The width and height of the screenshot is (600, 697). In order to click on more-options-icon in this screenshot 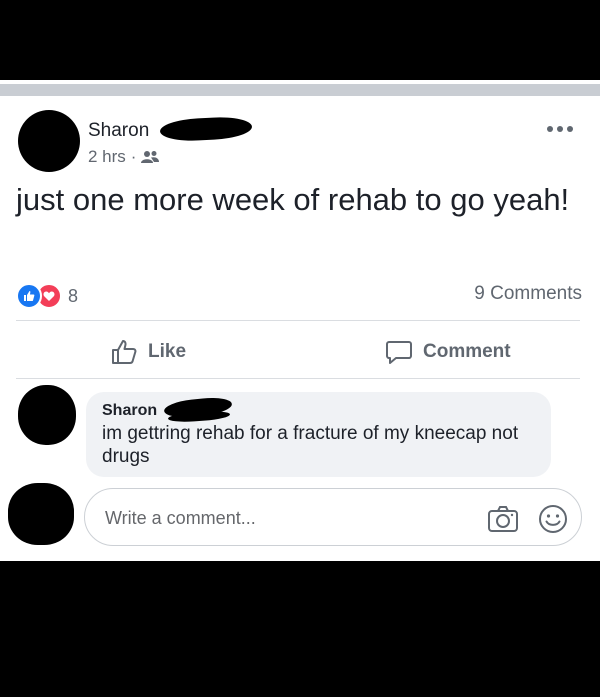, I will do `click(560, 129)`.